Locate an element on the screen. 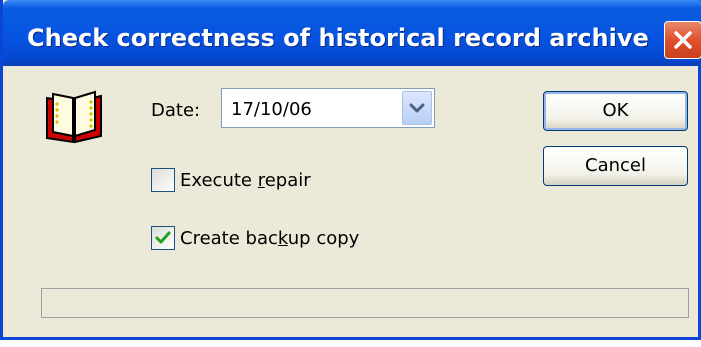  date-dropdown-button is located at coordinates (417, 108).